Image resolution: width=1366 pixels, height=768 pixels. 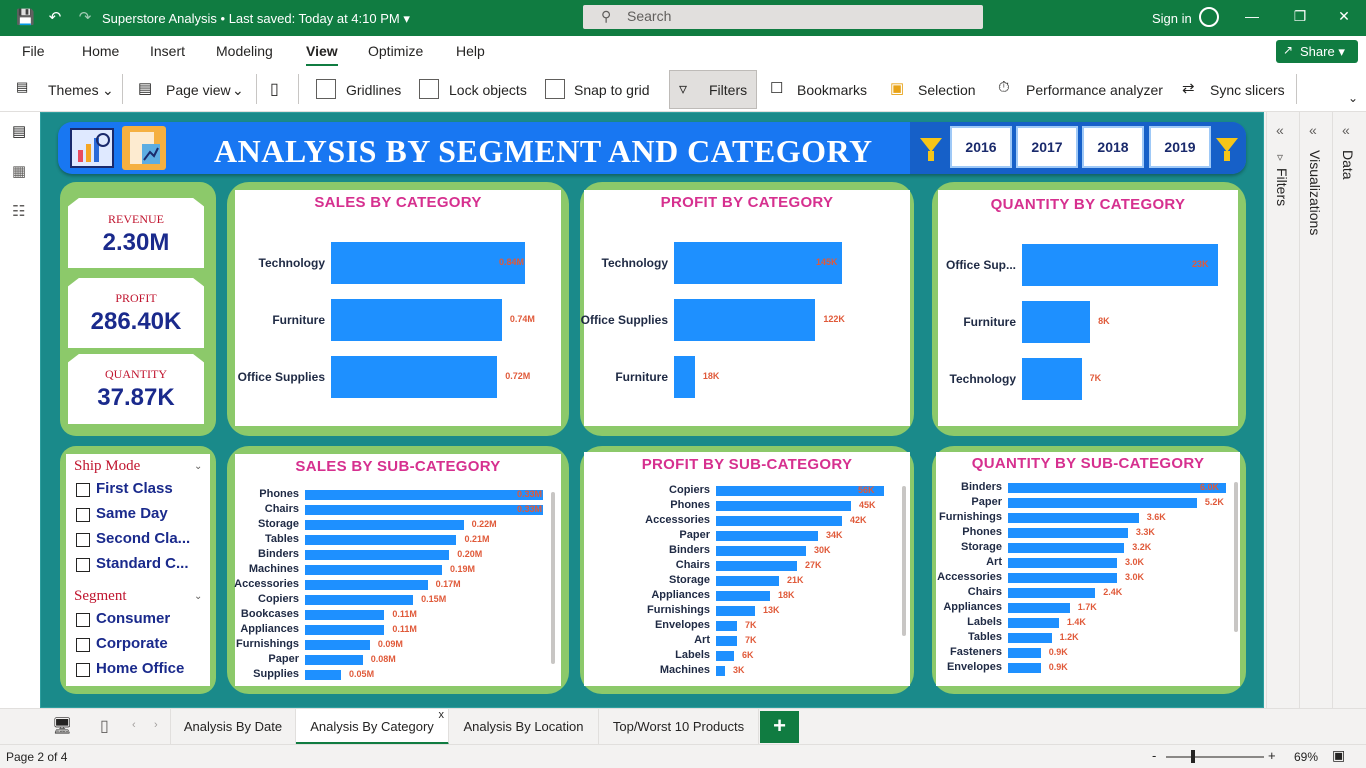 I want to click on gridlines-checkbox, so click(x=326, y=89).